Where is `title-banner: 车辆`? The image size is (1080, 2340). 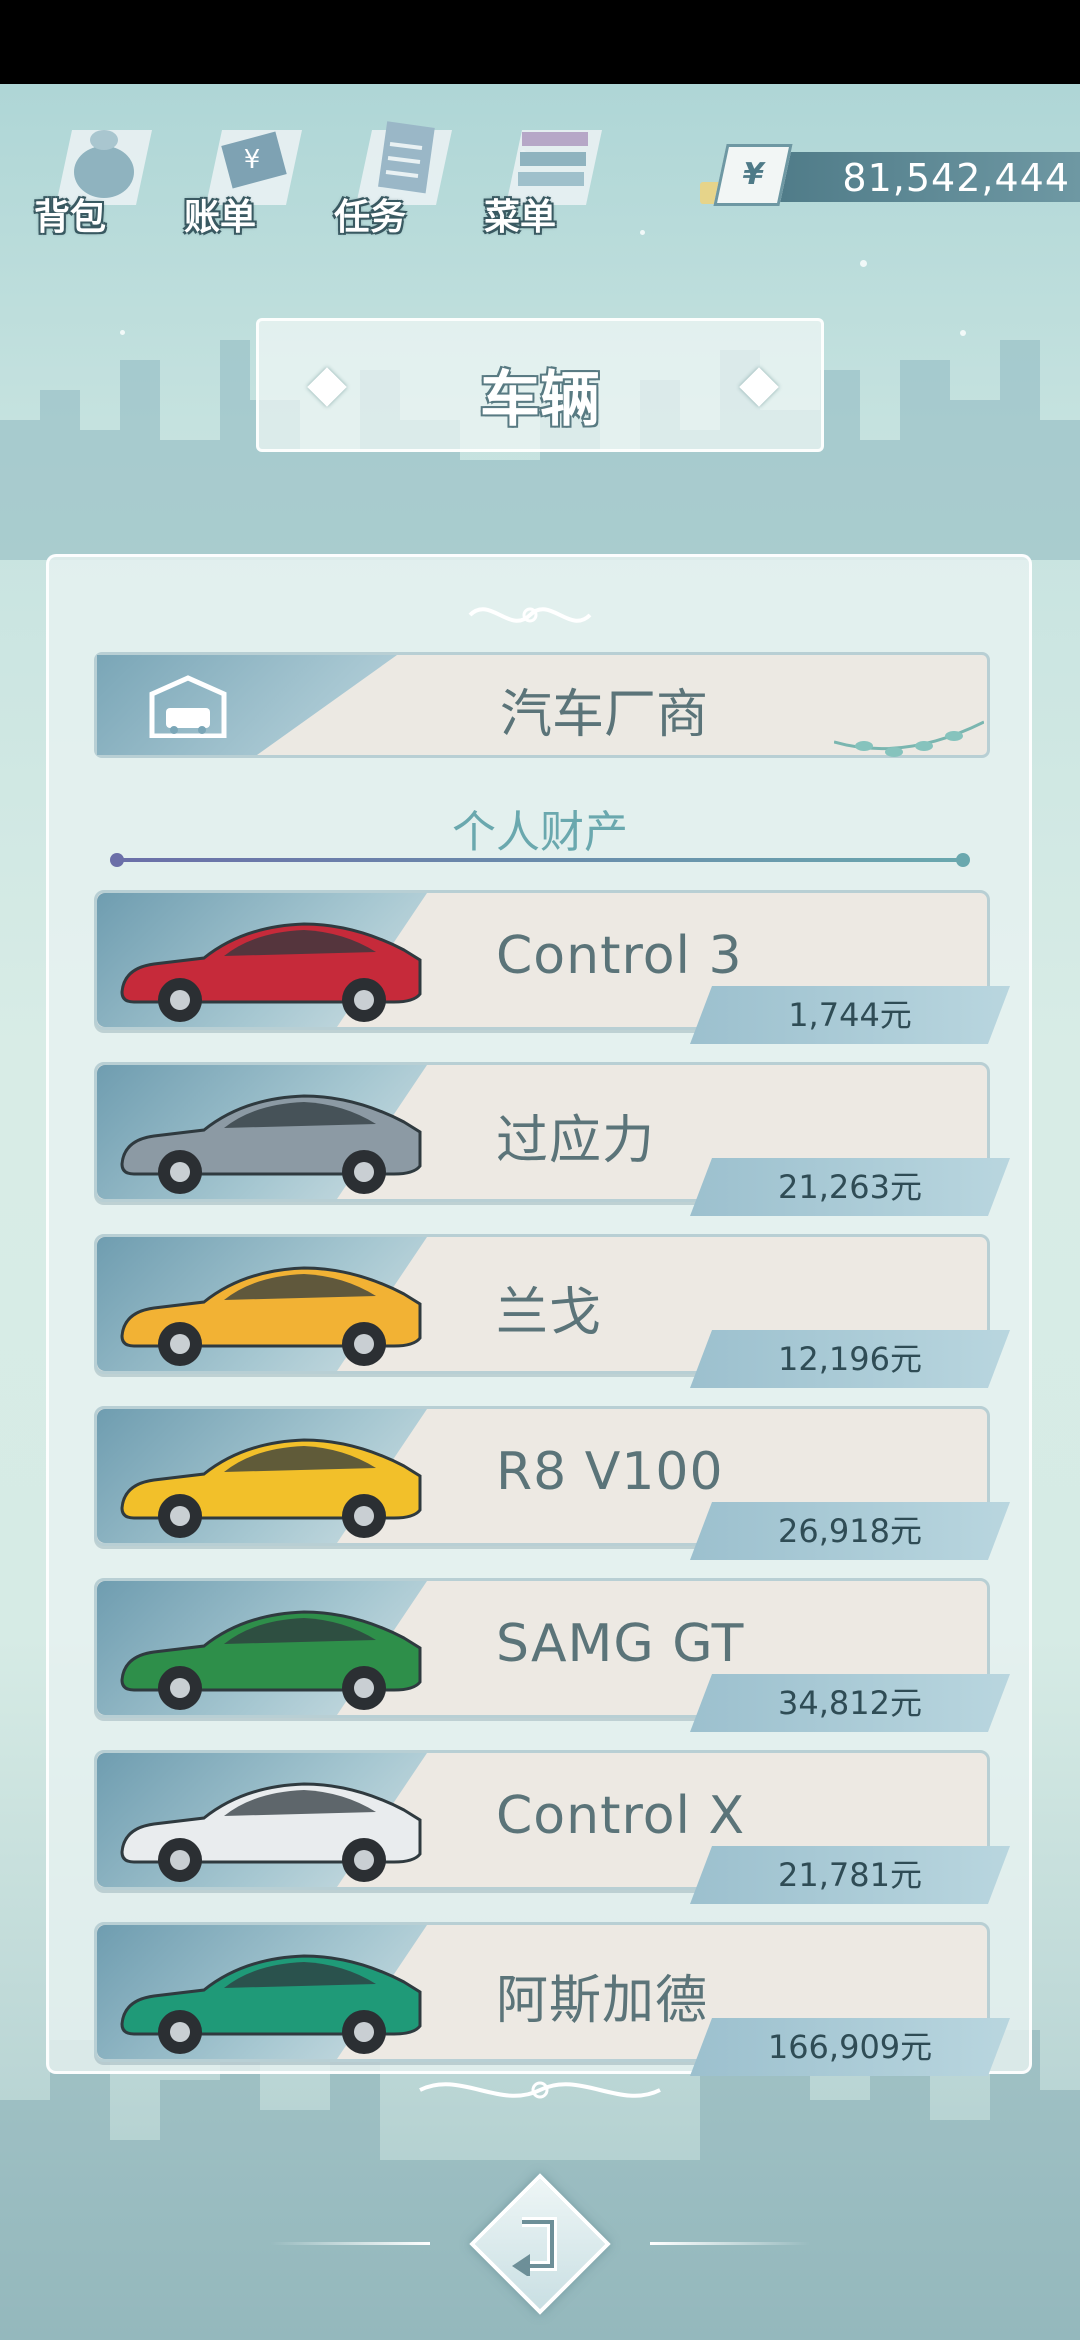 title-banner: 车辆 is located at coordinates (540, 385).